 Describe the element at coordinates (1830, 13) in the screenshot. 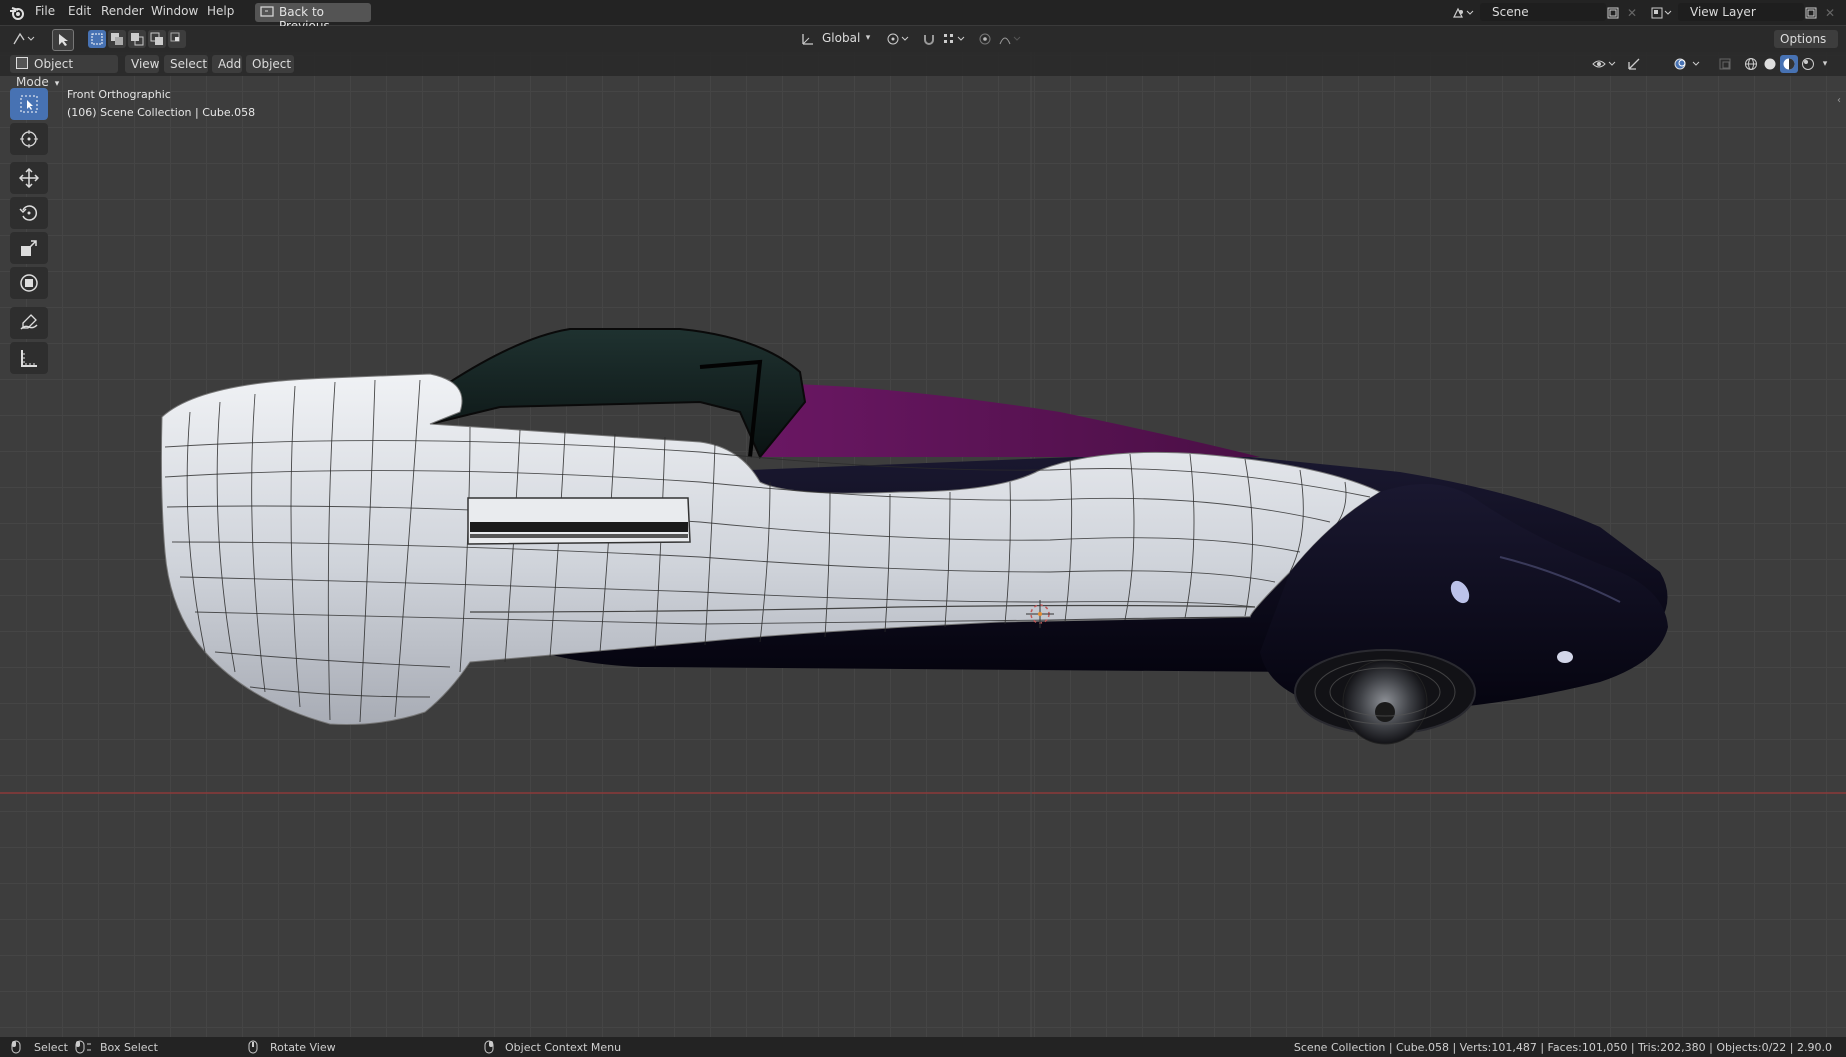

I see `delete-view-layer-icon: ✕` at that location.